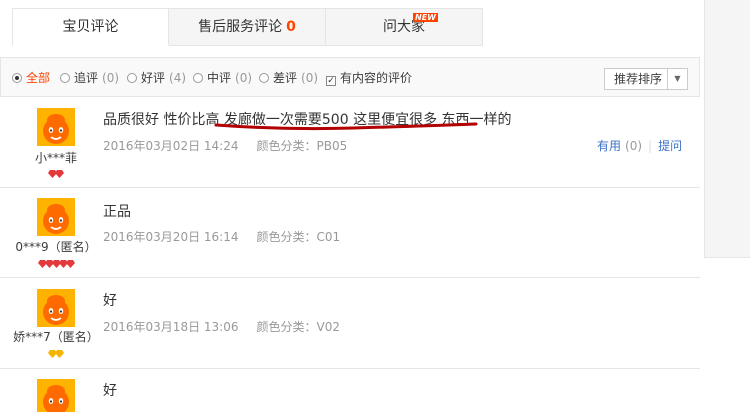  What do you see at coordinates (302, 146) in the screenshot?
I see `review-variant: 颜色分类：PB05` at bounding box center [302, 146].